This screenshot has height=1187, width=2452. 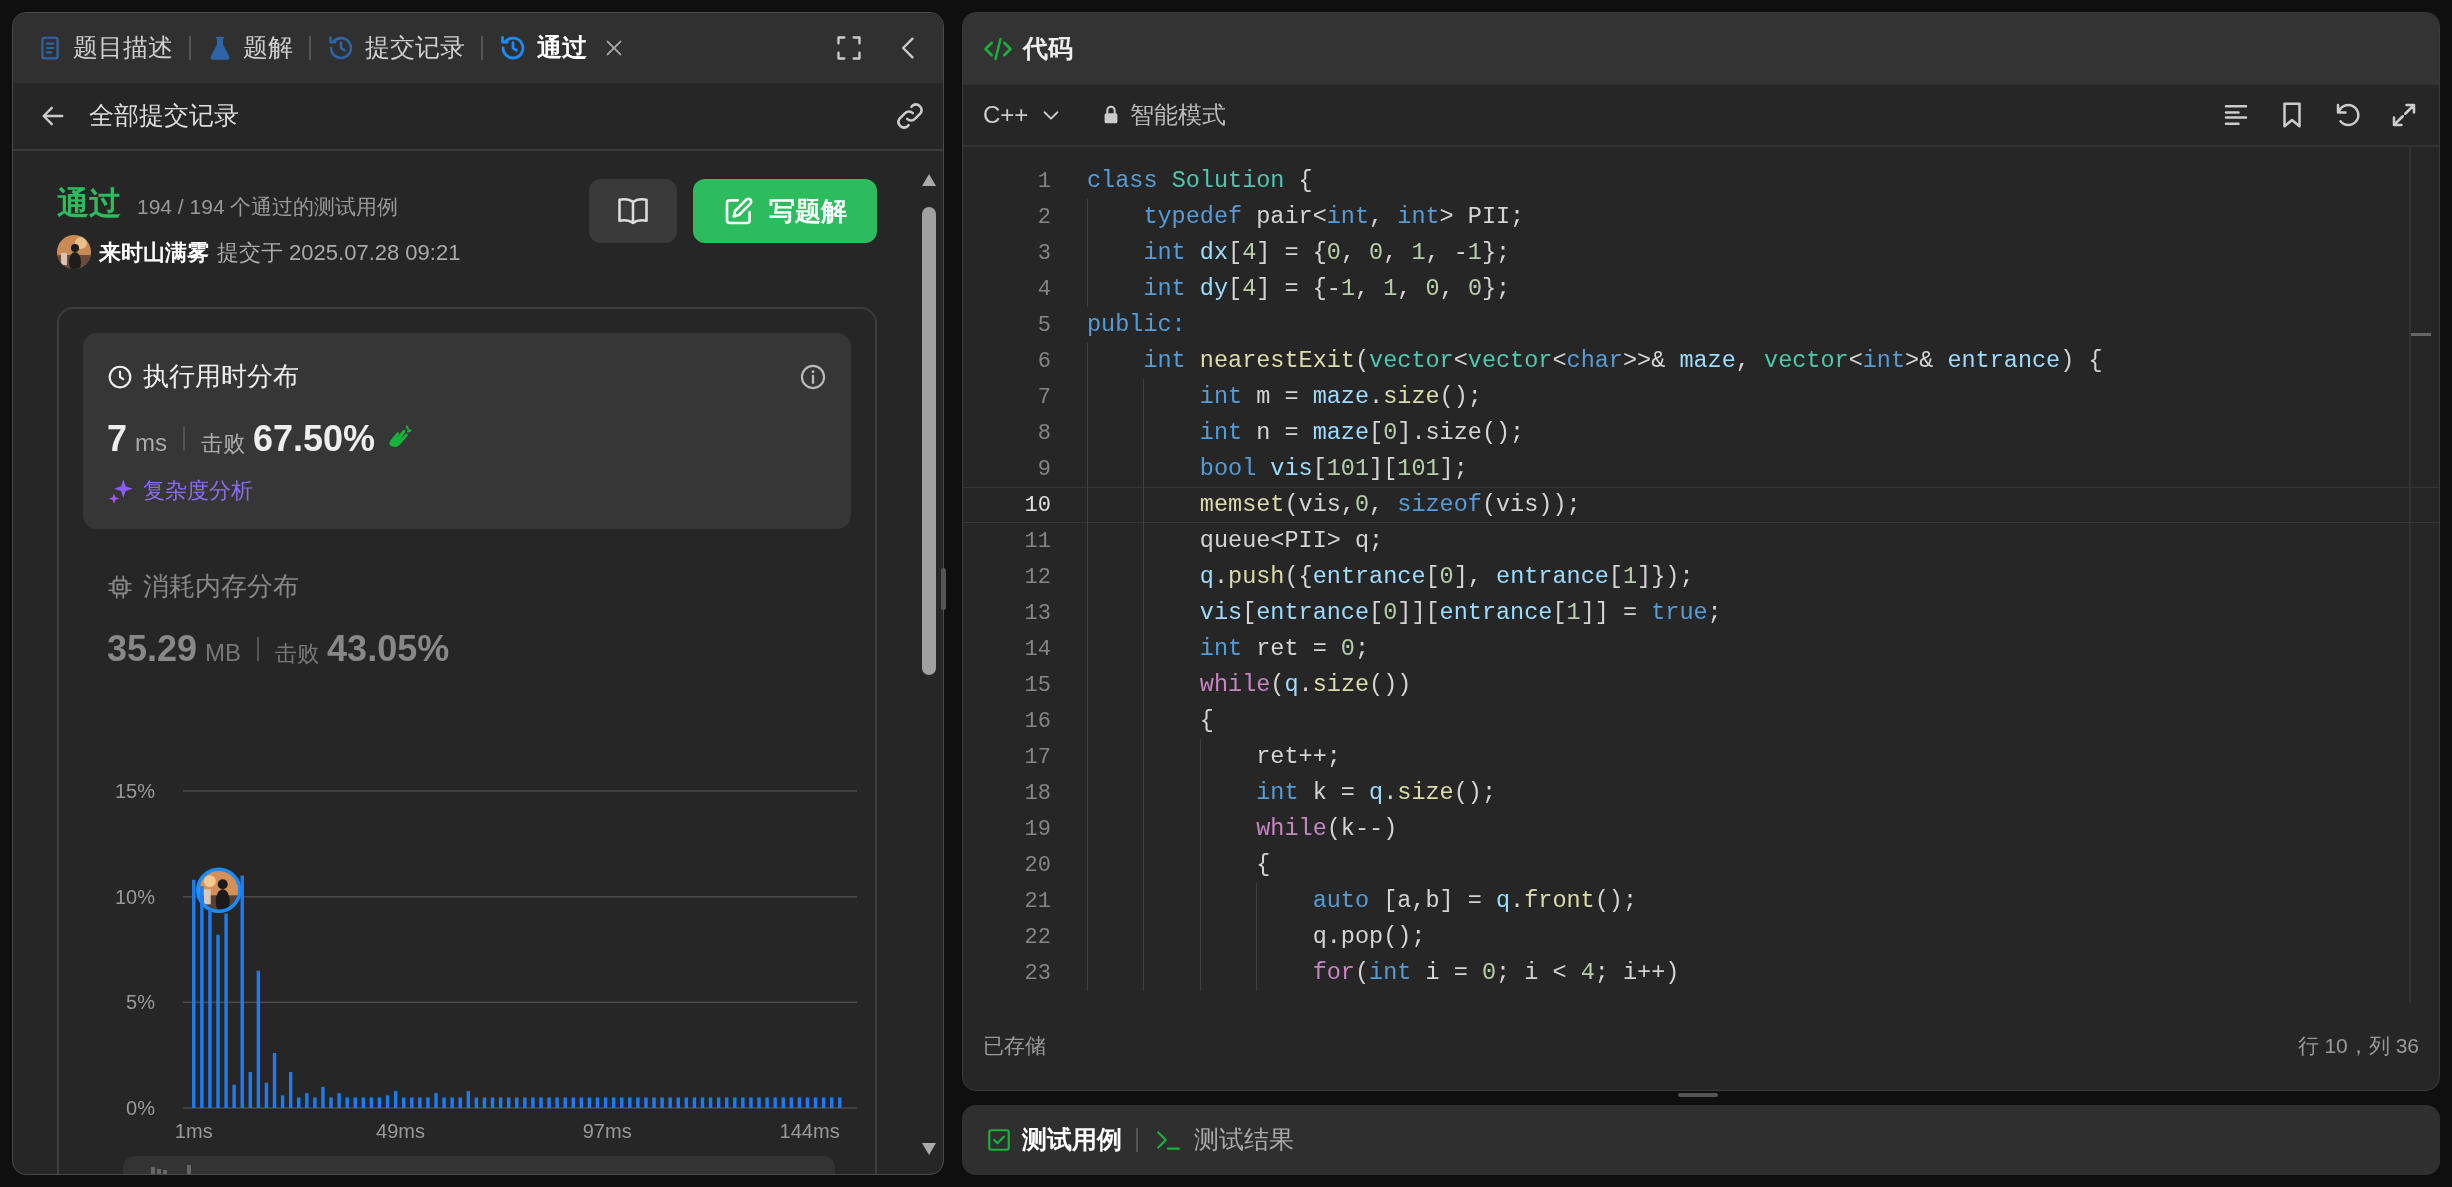 I want to click on tab: 提交记录, so click(x=396, y=48).